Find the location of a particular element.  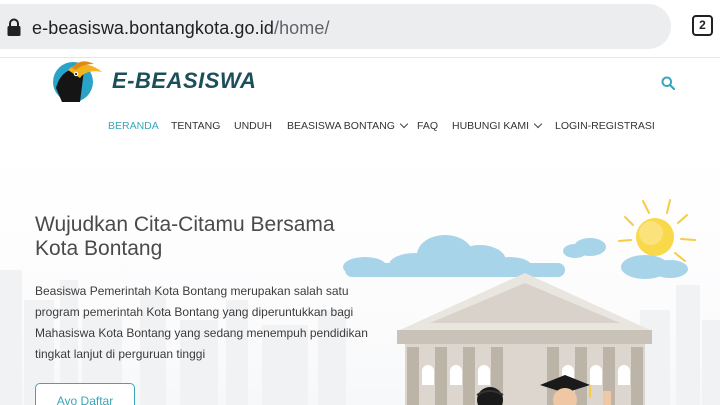

browser-toolbar: e-beasiswa.bontangkota.go.id/home/ 2 is located at coordinates (360, 29).